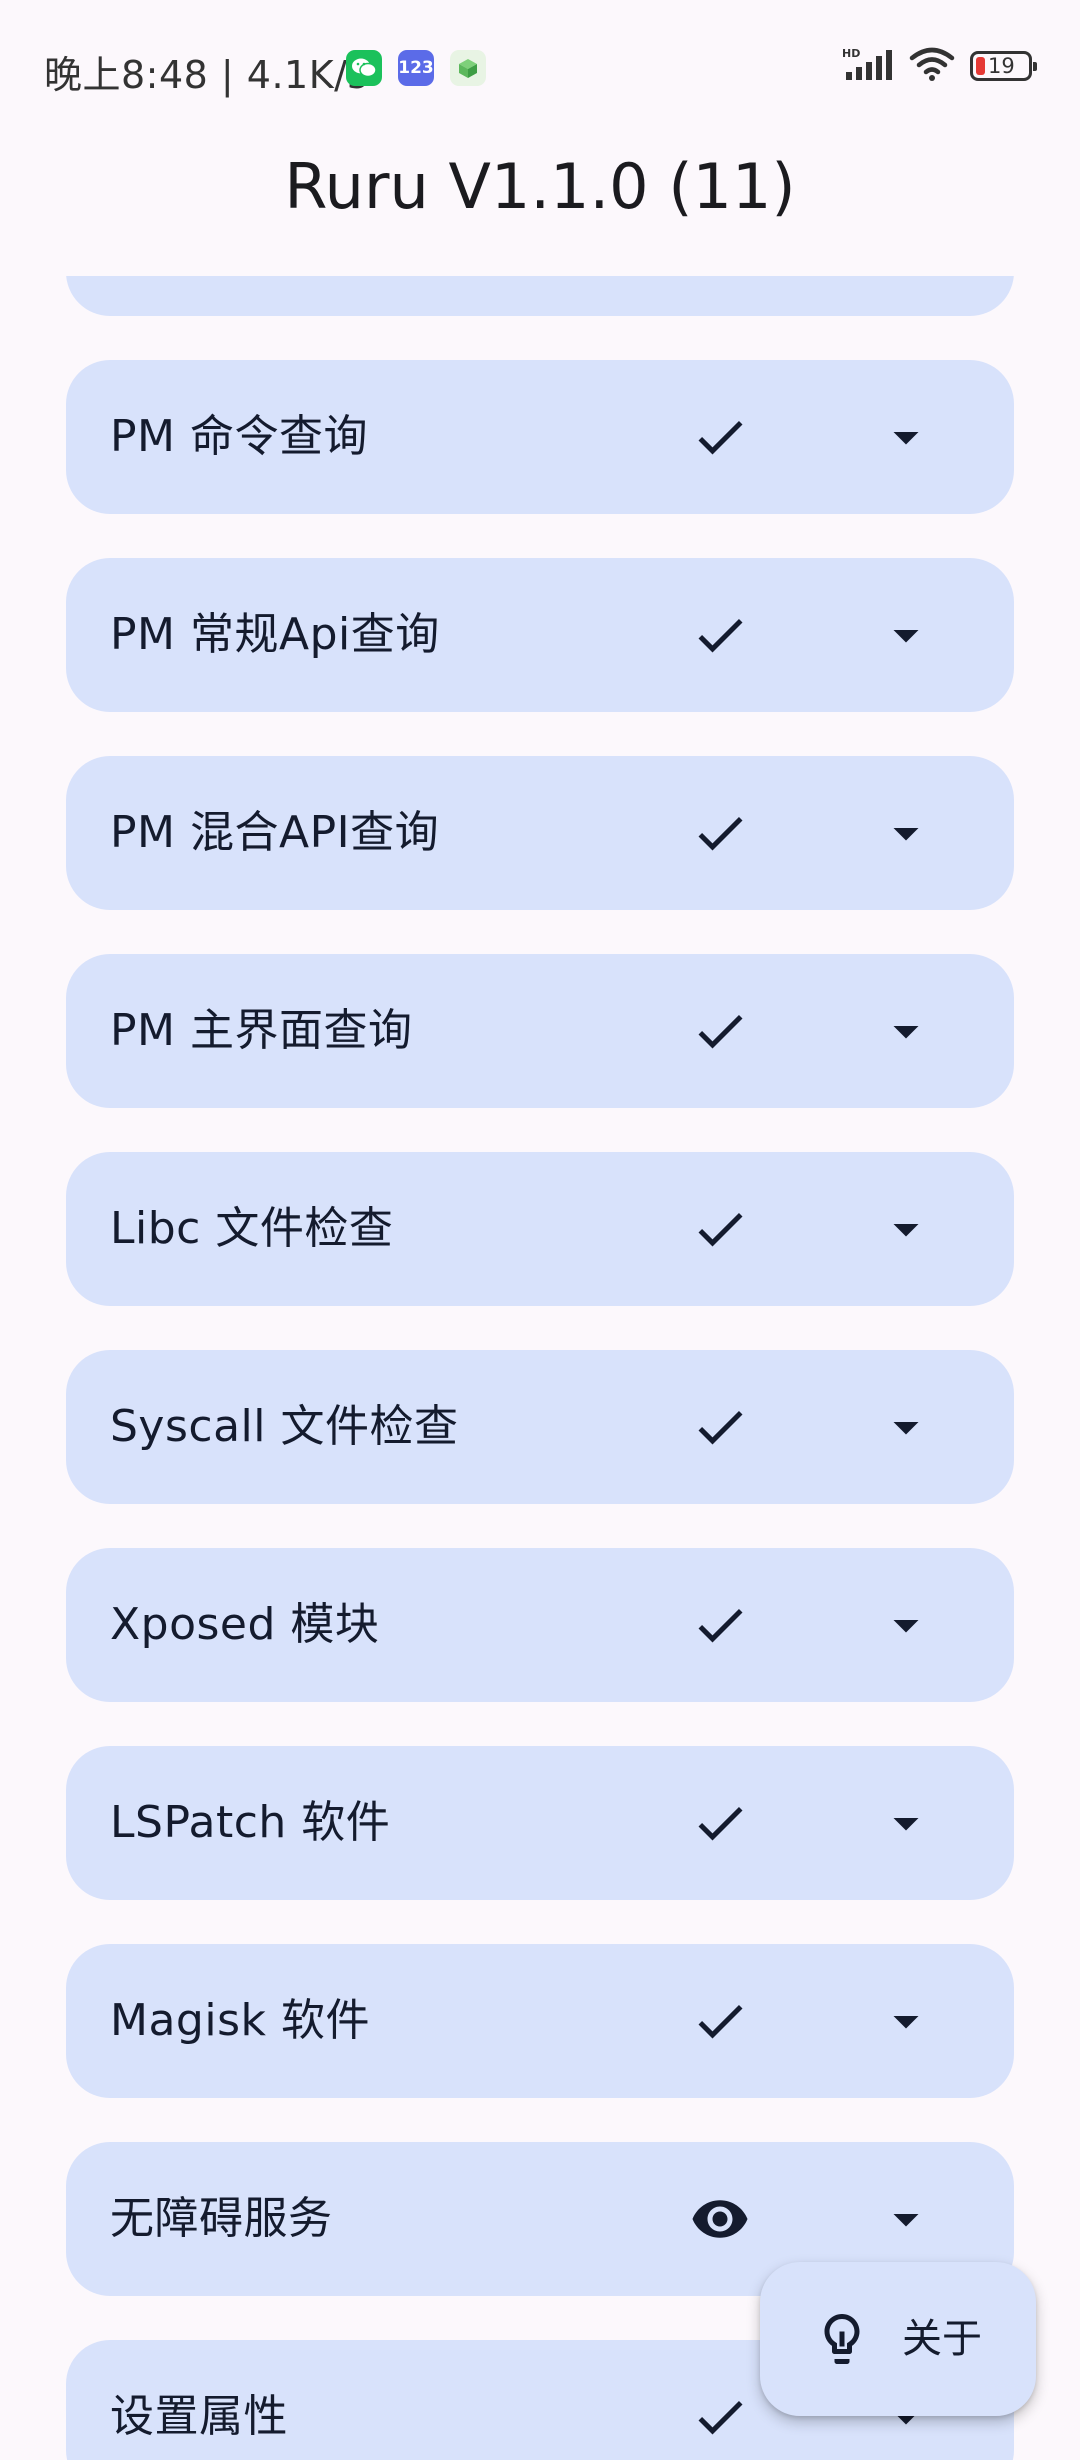 The height and width of the screenshot is (2460, 1080). I want to click on detection-card: PM 命令查询, so click(540, 437).